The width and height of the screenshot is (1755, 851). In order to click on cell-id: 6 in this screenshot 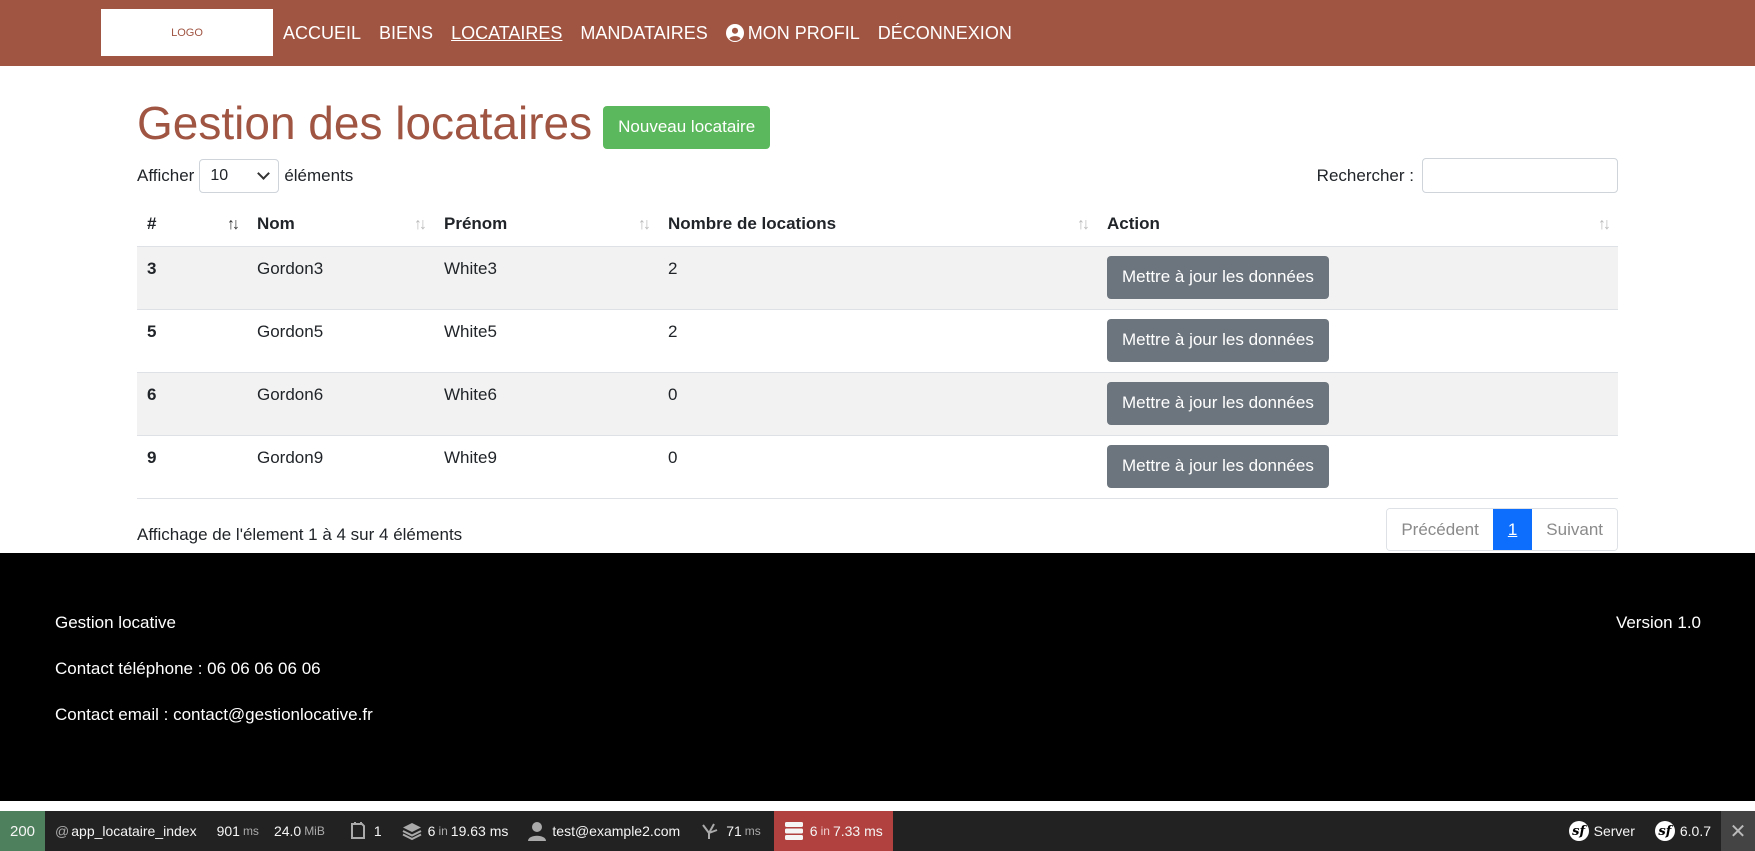, I will do `click(192, 404)`.